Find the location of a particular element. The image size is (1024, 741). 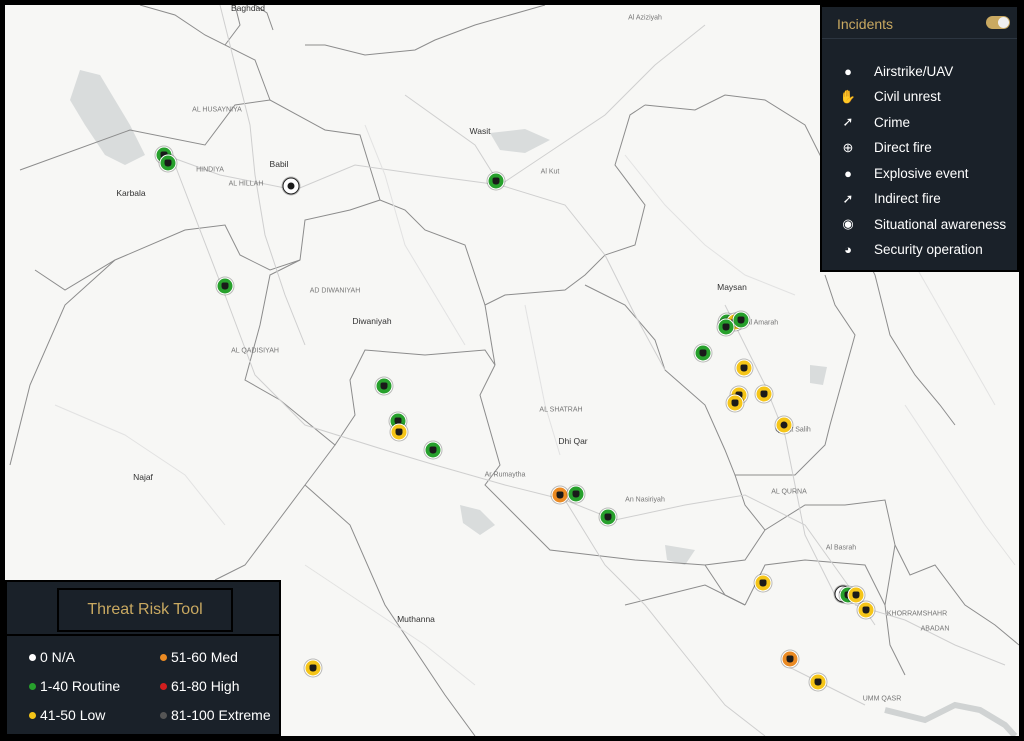

threat-level-item: 81-100 Extreme is located at coordinates (215, 715).